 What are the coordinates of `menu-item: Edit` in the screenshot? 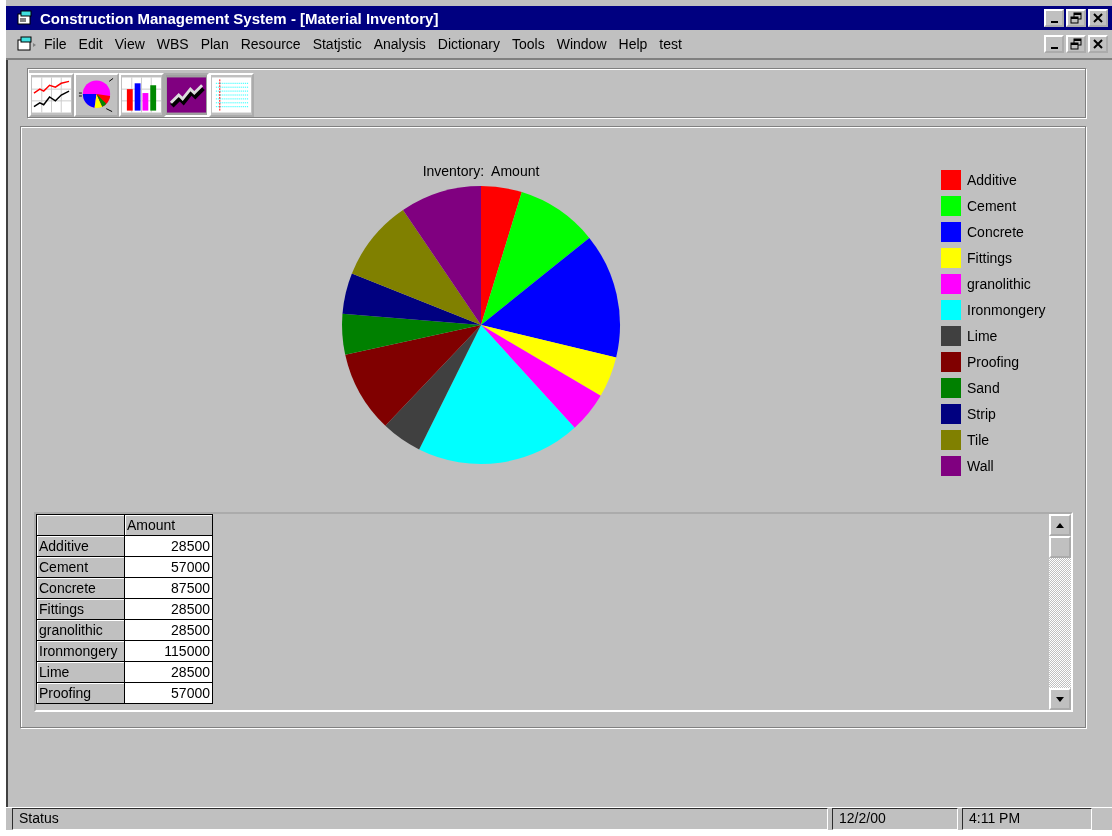 It's located at (90, 44).